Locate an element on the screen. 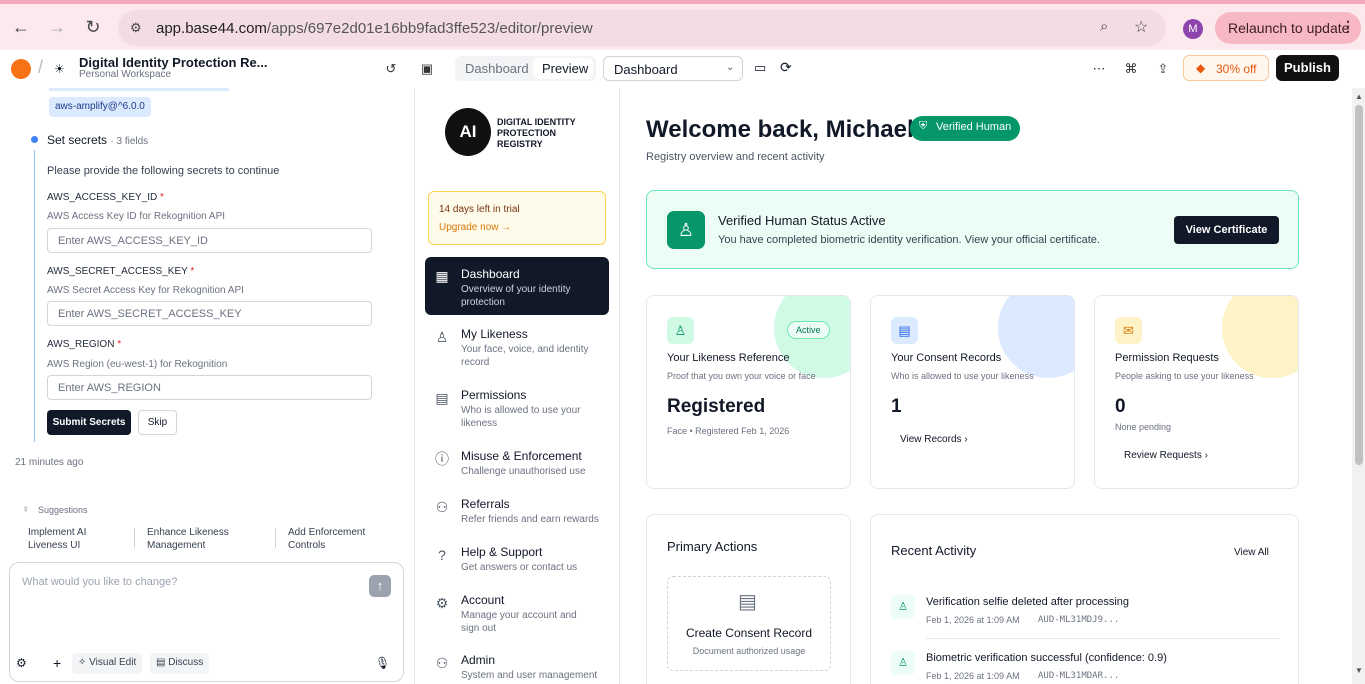  nav-desc: Get answers or contact us is located at coordinates (519, 567).